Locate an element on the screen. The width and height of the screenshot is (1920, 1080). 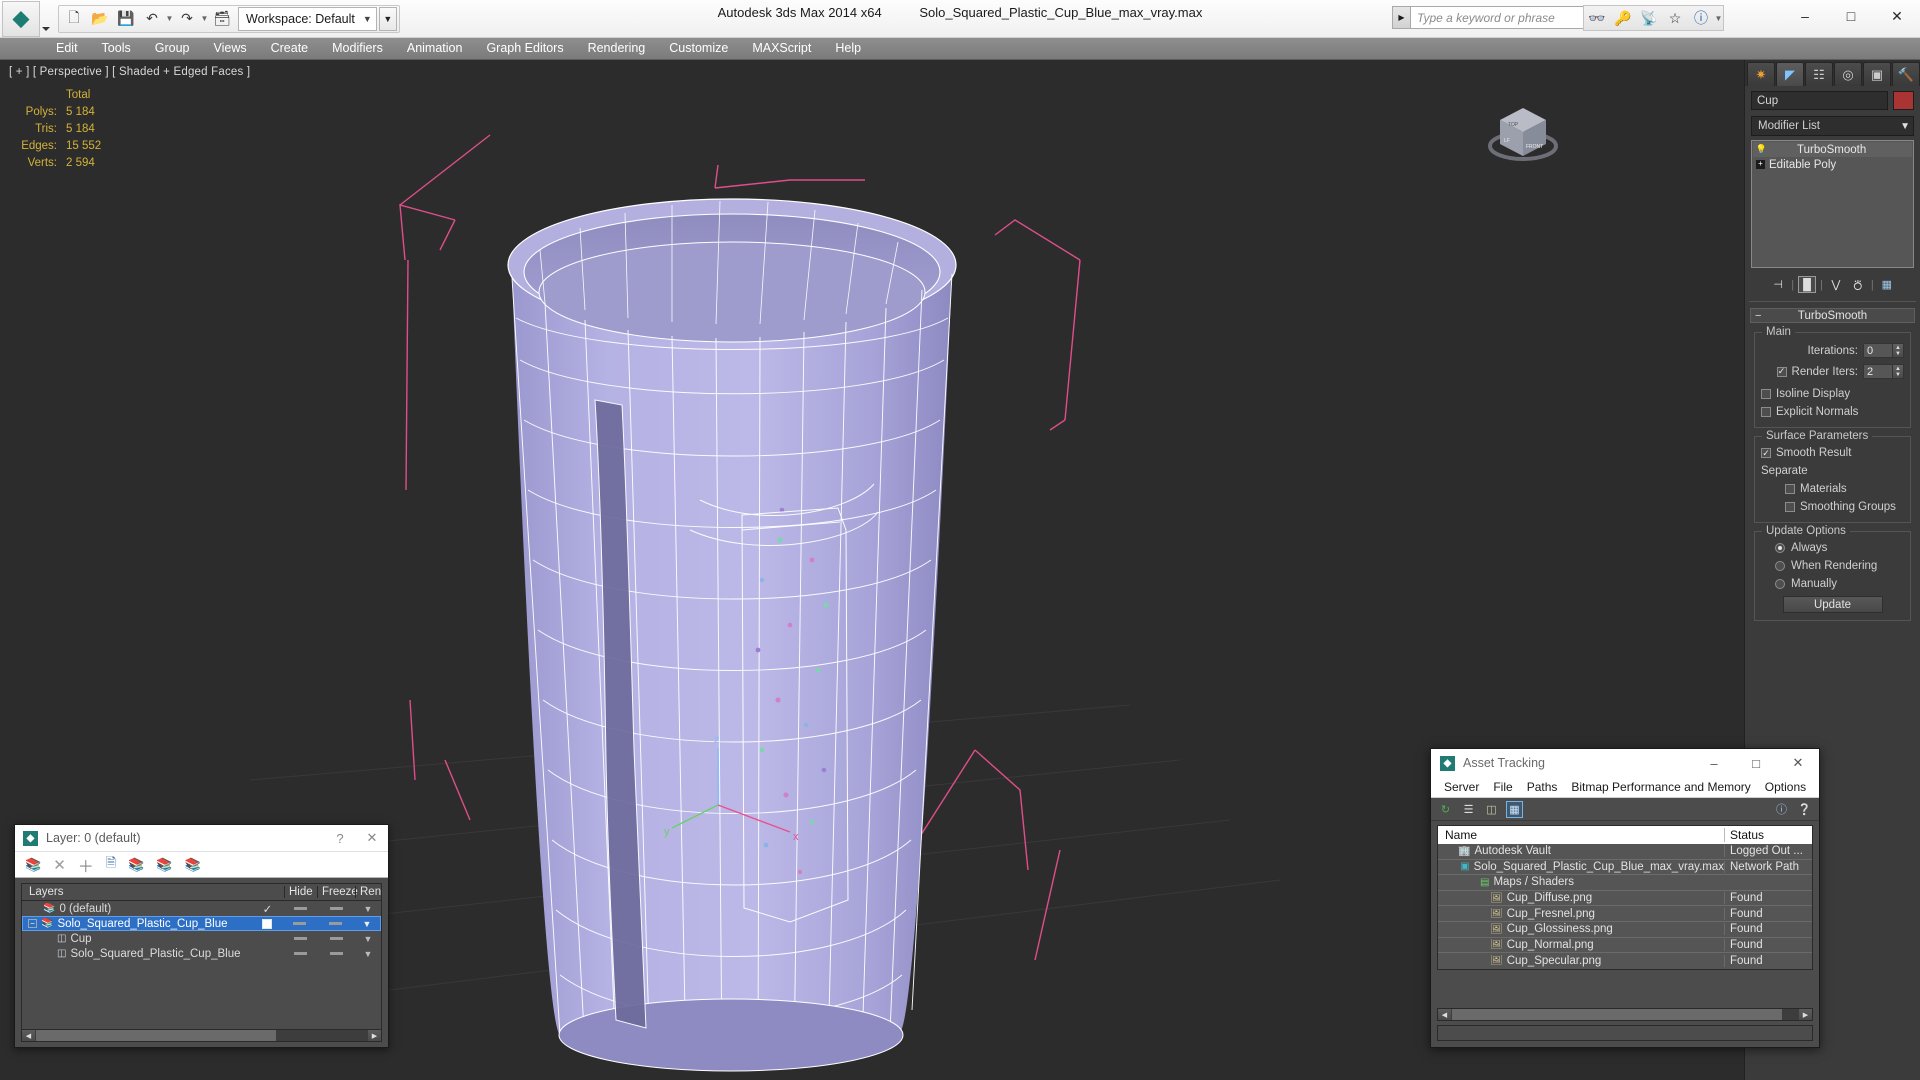
layer-row-solo-squared-plastic-cup-blue: − 📚 Solo_Squared_Plastic_Cup_Blue ▼ is located at coordinates (201, 923).